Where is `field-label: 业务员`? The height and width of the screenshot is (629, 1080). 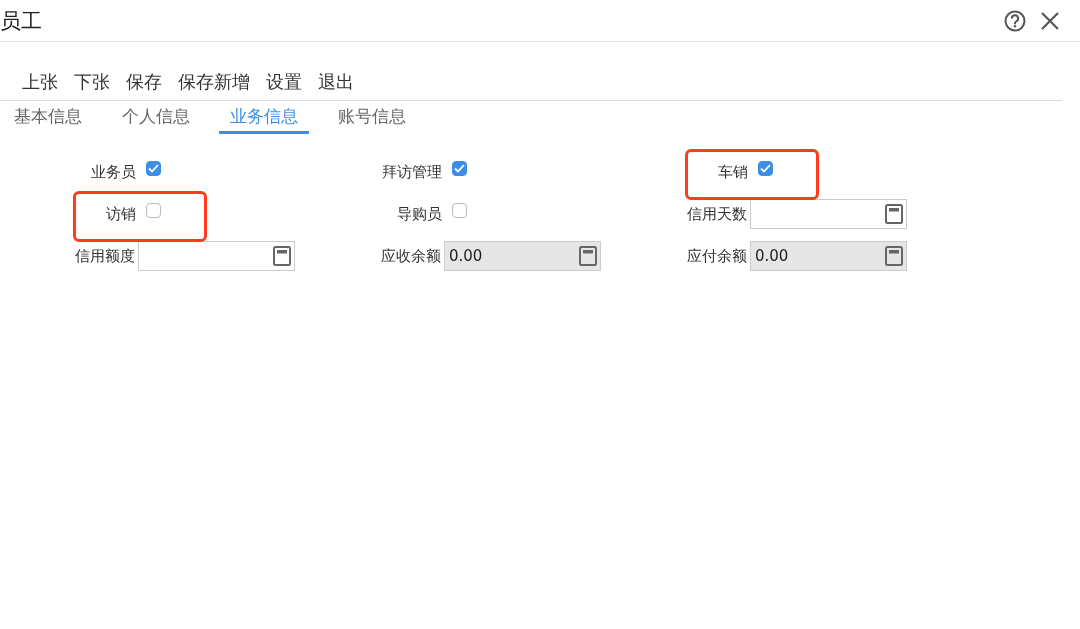 field-label: 业务员 is located at coordinates (113, 172).